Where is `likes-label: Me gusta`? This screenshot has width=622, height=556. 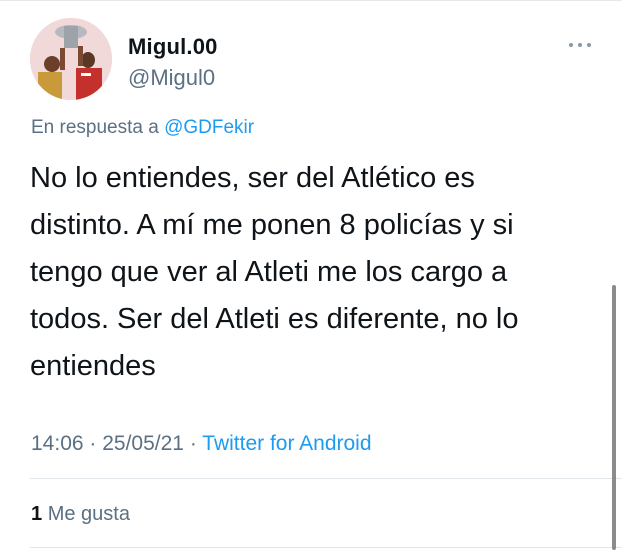 likes-label: Me gusta is located at coordinates (88, 514).